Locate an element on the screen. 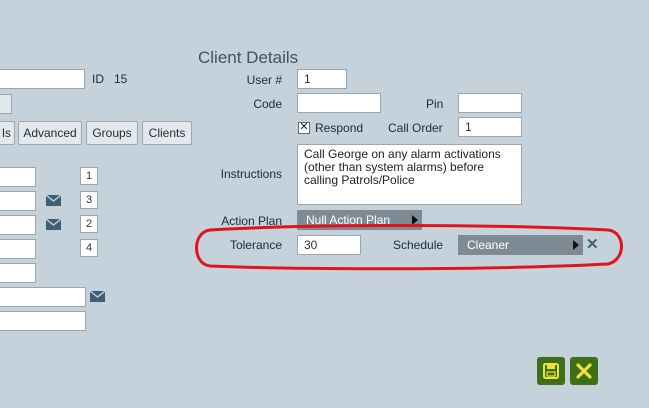  user-number-input: 1 is located at coordinates (322, 79).